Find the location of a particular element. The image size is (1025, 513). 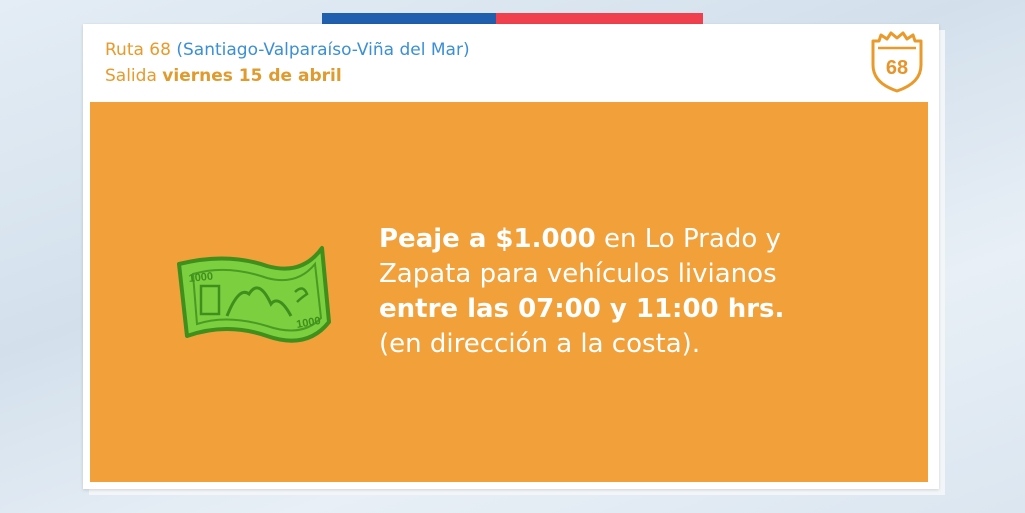

shield-number: 68 is located at coordinates (897, 68).